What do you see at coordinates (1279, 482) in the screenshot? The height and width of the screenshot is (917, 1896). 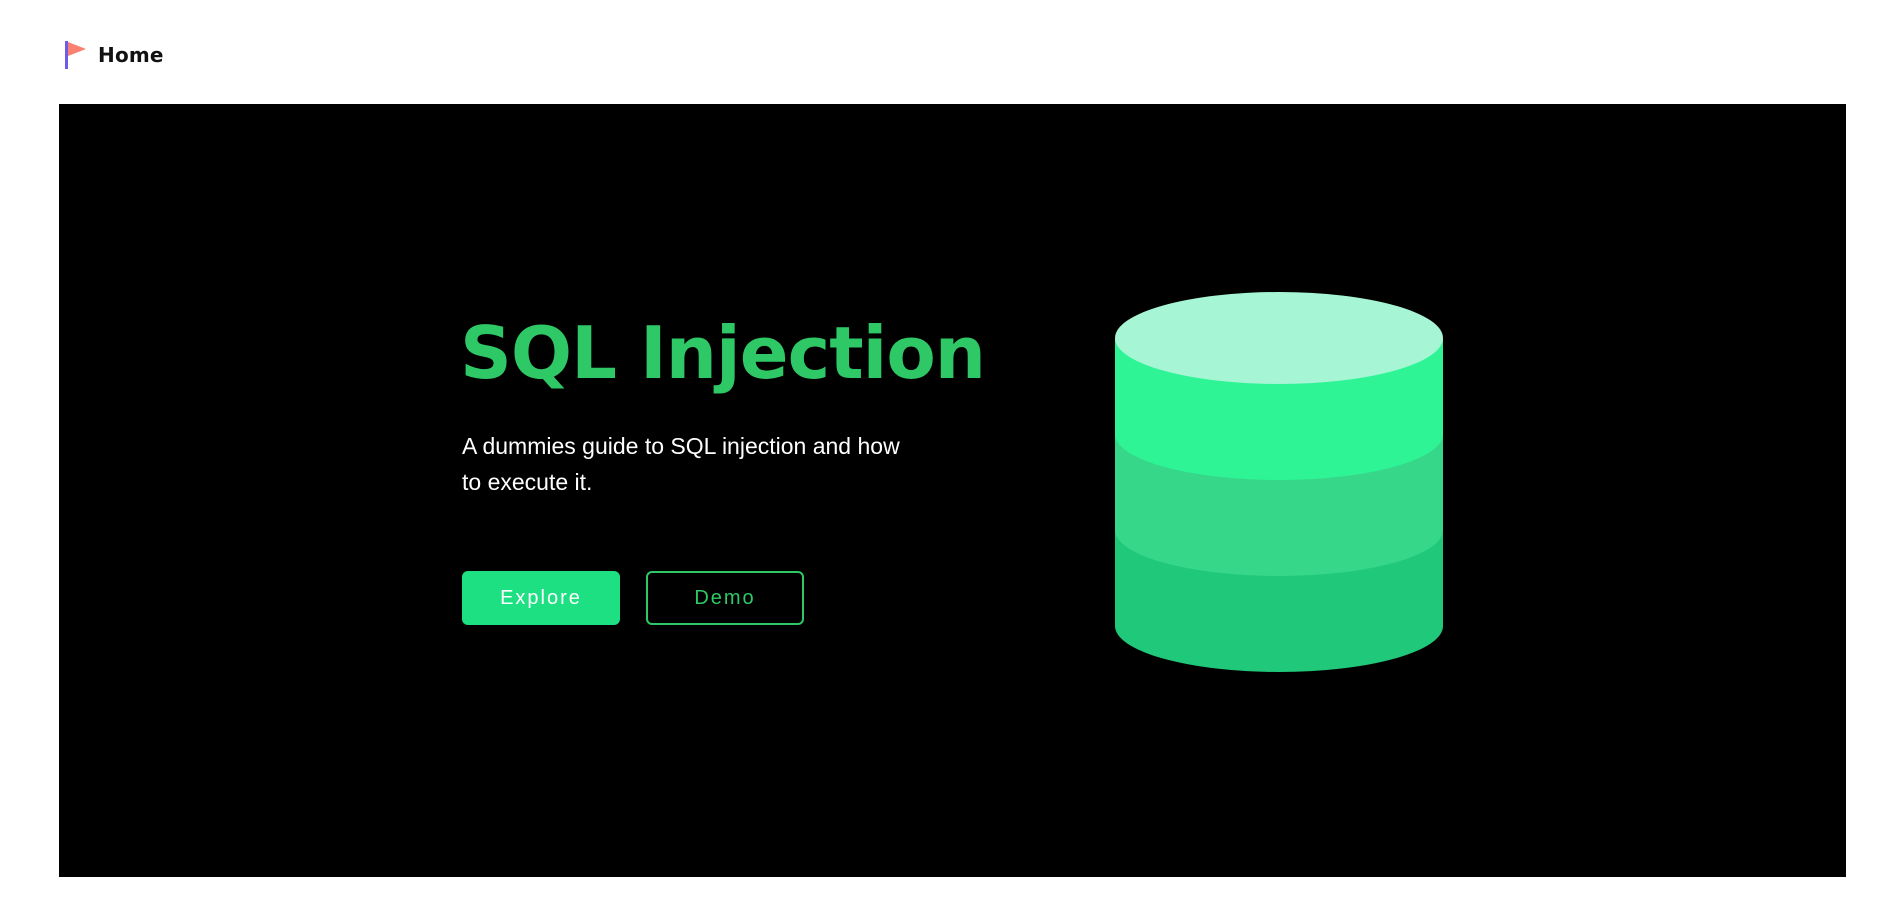 I see `database-icon` at bounding box center [1279, 482].